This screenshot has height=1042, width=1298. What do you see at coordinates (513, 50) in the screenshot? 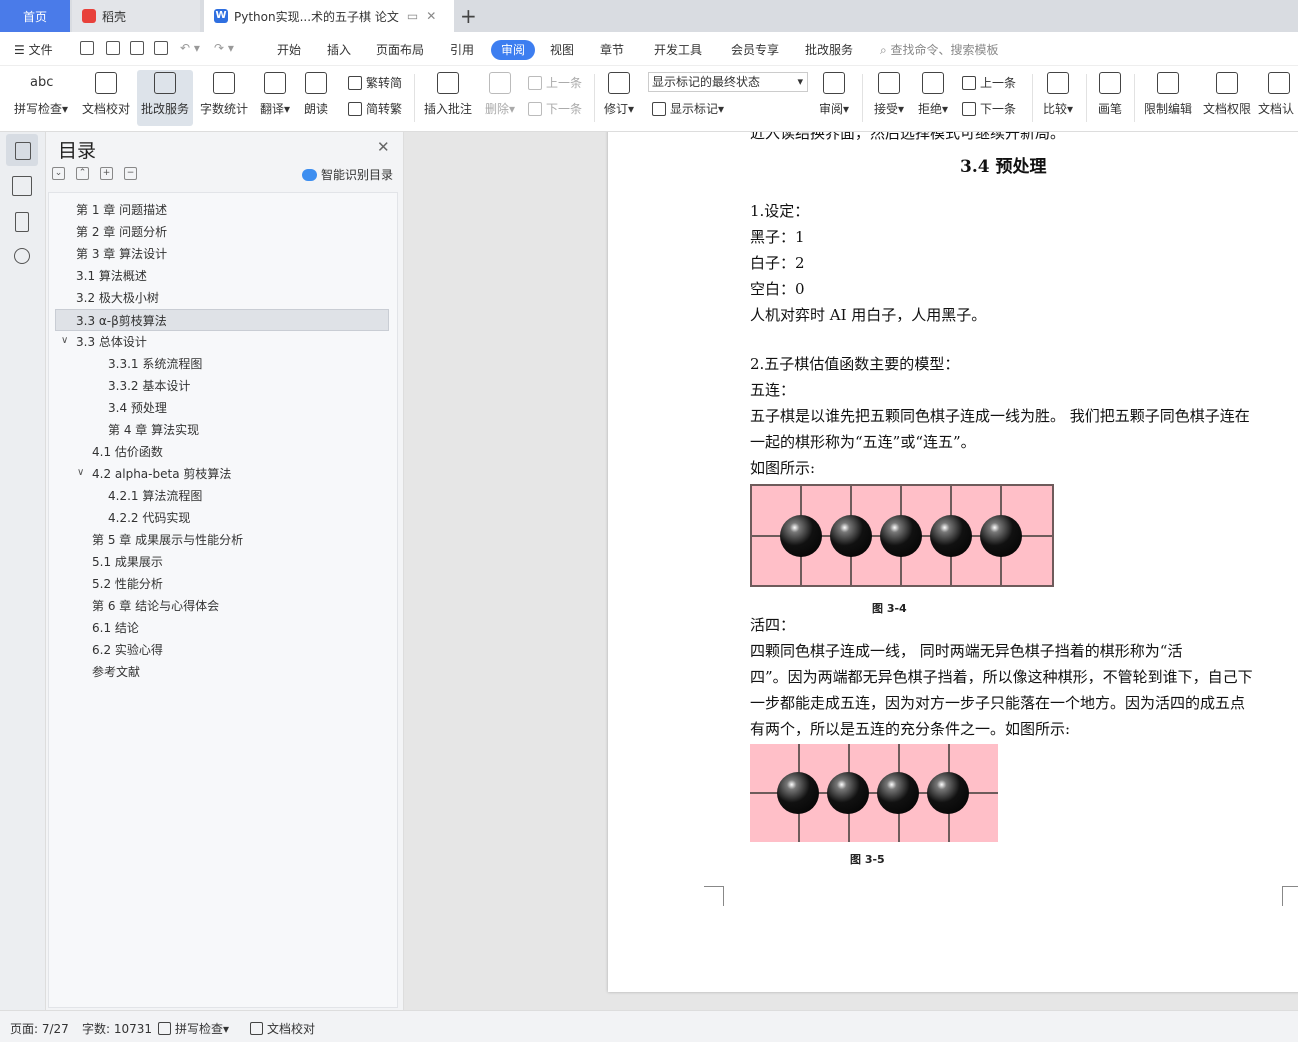
I see `menu-tab-review: 审阅` at bounding box center [513, 50].